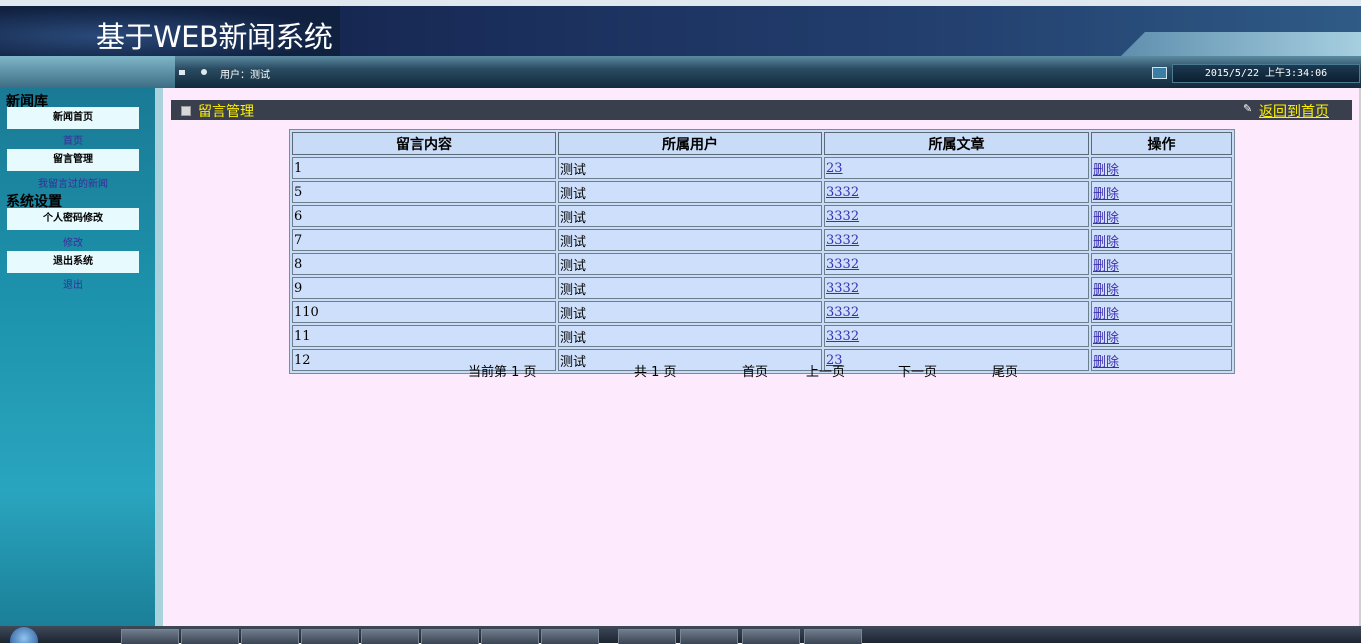  Describe the element at coordinates (680, 72) in the screenshot. I see `status-bar: 用户：测试 2015/5/22 上午3:34:06` at that location.